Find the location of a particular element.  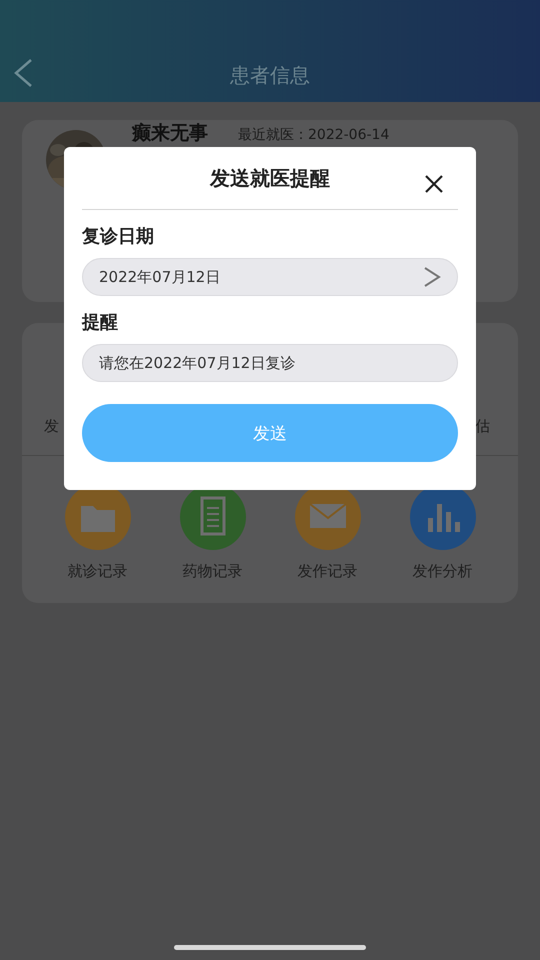

field-label: 提醒 is located at coordinates (100, 322).